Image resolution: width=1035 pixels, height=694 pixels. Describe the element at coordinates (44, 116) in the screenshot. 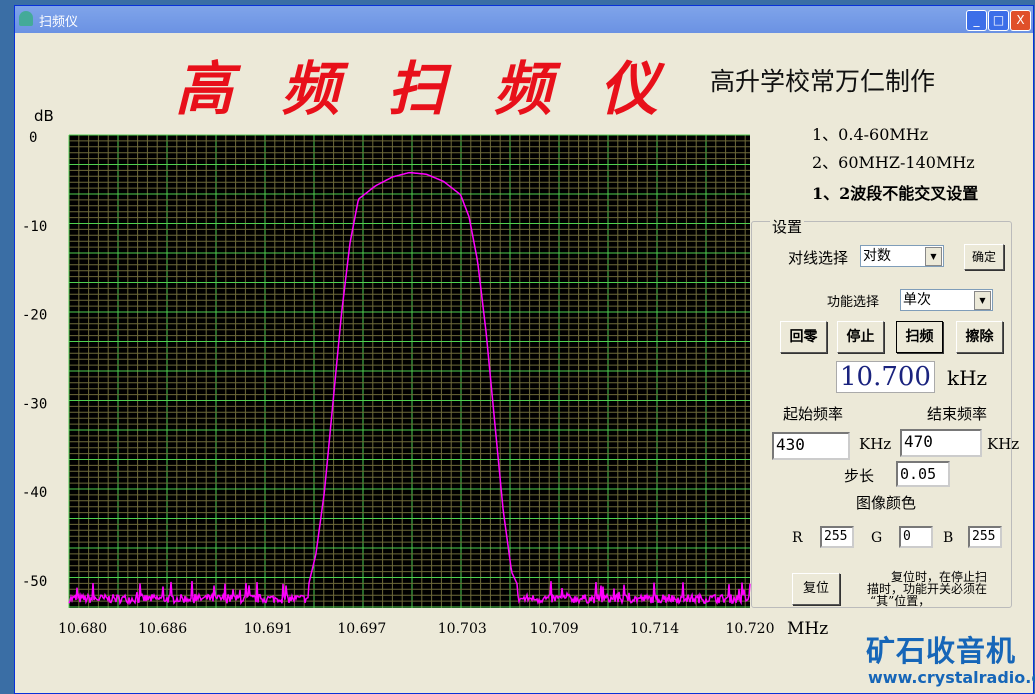

I see `y-axis-label: dB` at that location.